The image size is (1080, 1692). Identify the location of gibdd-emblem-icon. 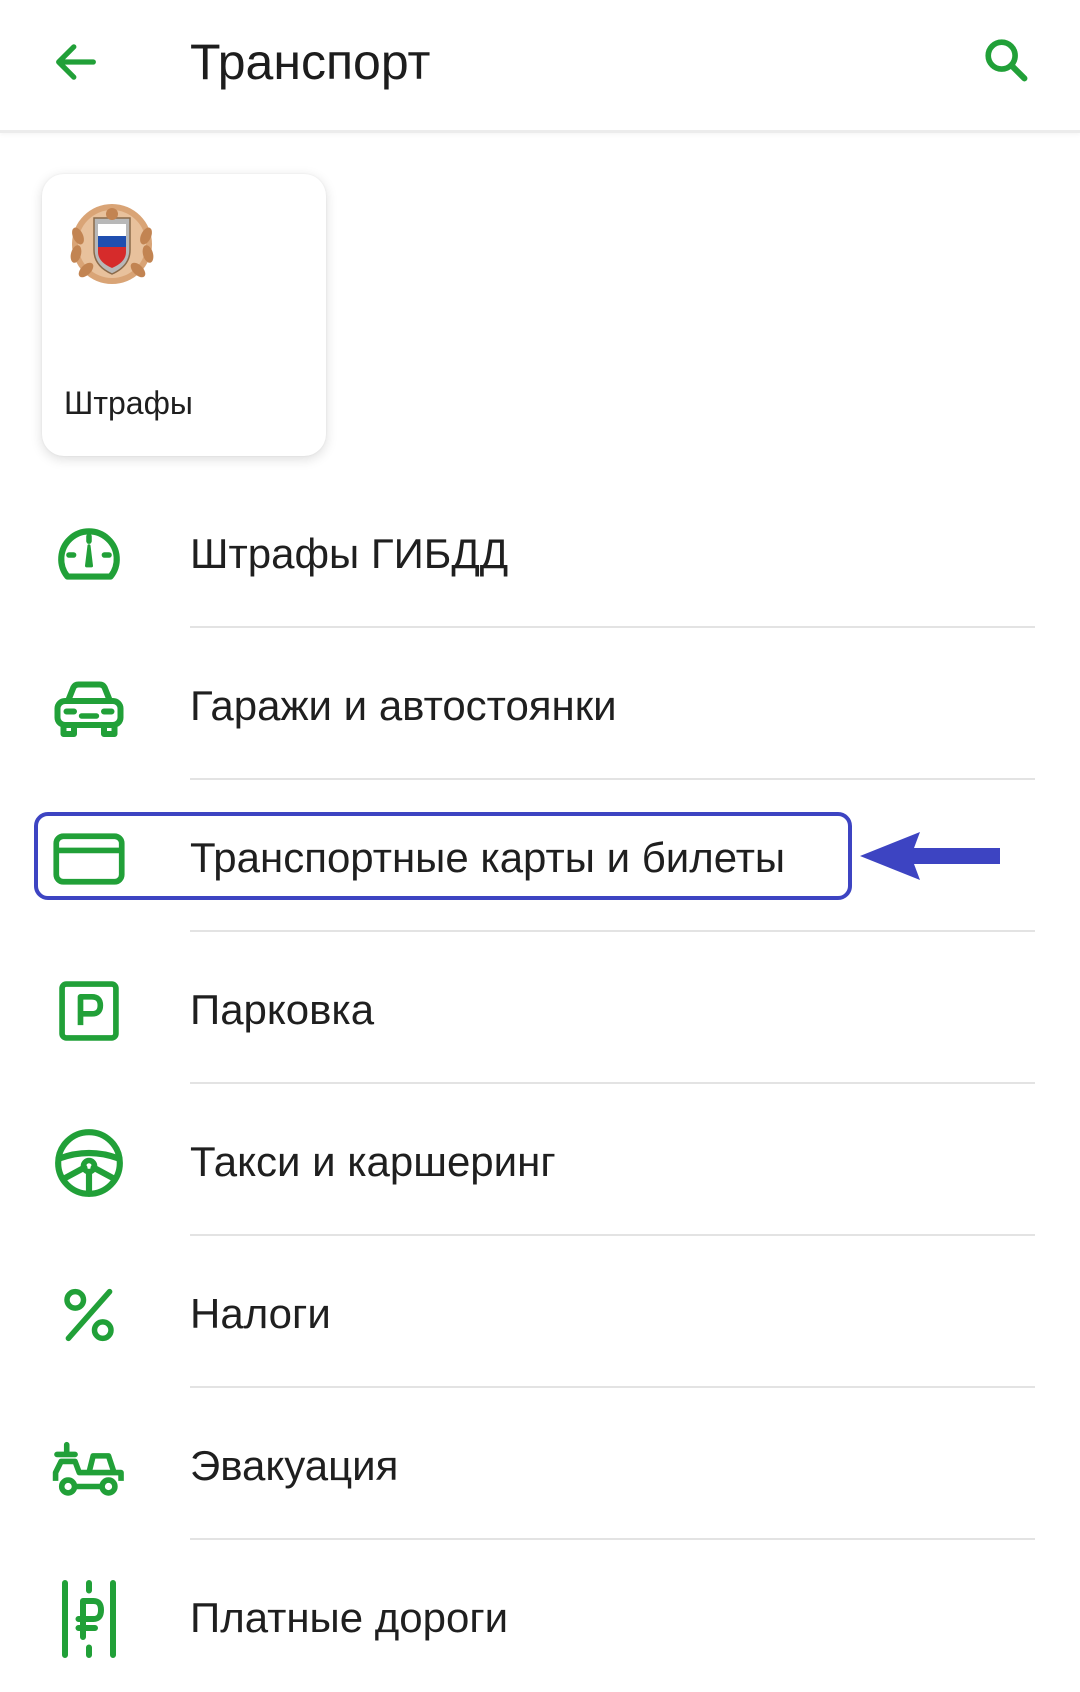
(112, 244).